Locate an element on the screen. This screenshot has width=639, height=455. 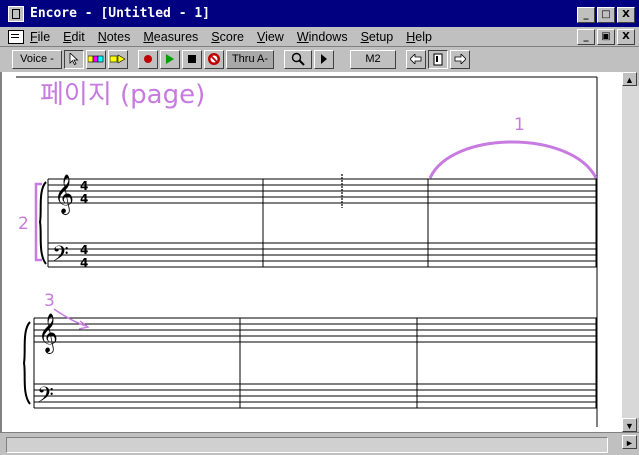
arrow-pointer-icon is located at coordinates (74, 59).